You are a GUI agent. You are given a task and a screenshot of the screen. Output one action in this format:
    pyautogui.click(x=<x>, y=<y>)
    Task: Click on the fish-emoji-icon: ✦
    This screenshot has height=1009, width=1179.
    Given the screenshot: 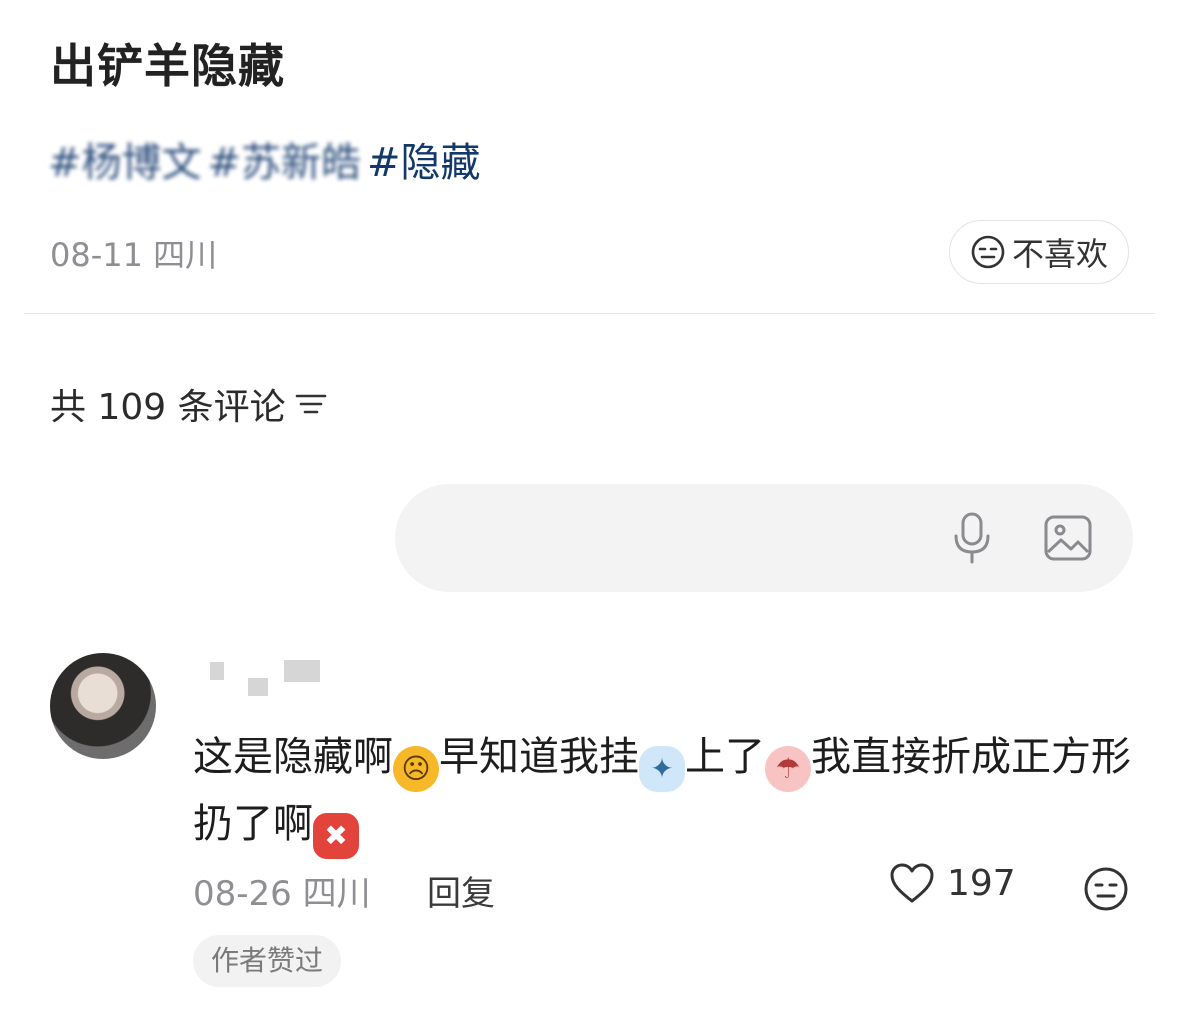 What is the action you would take?
    pyautogui.click(x=662, y=769)
    